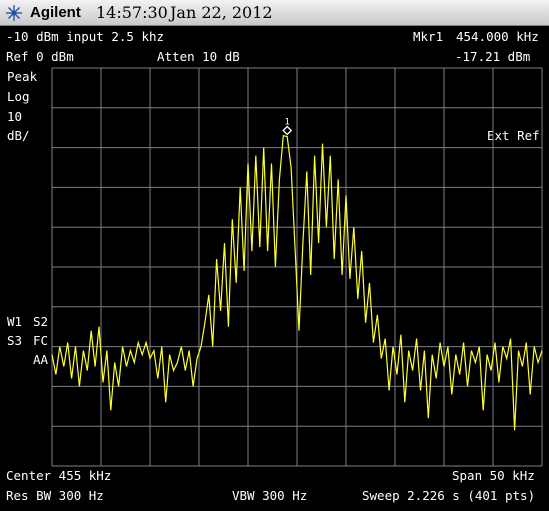 The height and width of the screenshot is (511, 549). What do you see at coordinates (286, 122) in the screenshot?
I see `marker-number: 1` at bounding box center [286, 122].